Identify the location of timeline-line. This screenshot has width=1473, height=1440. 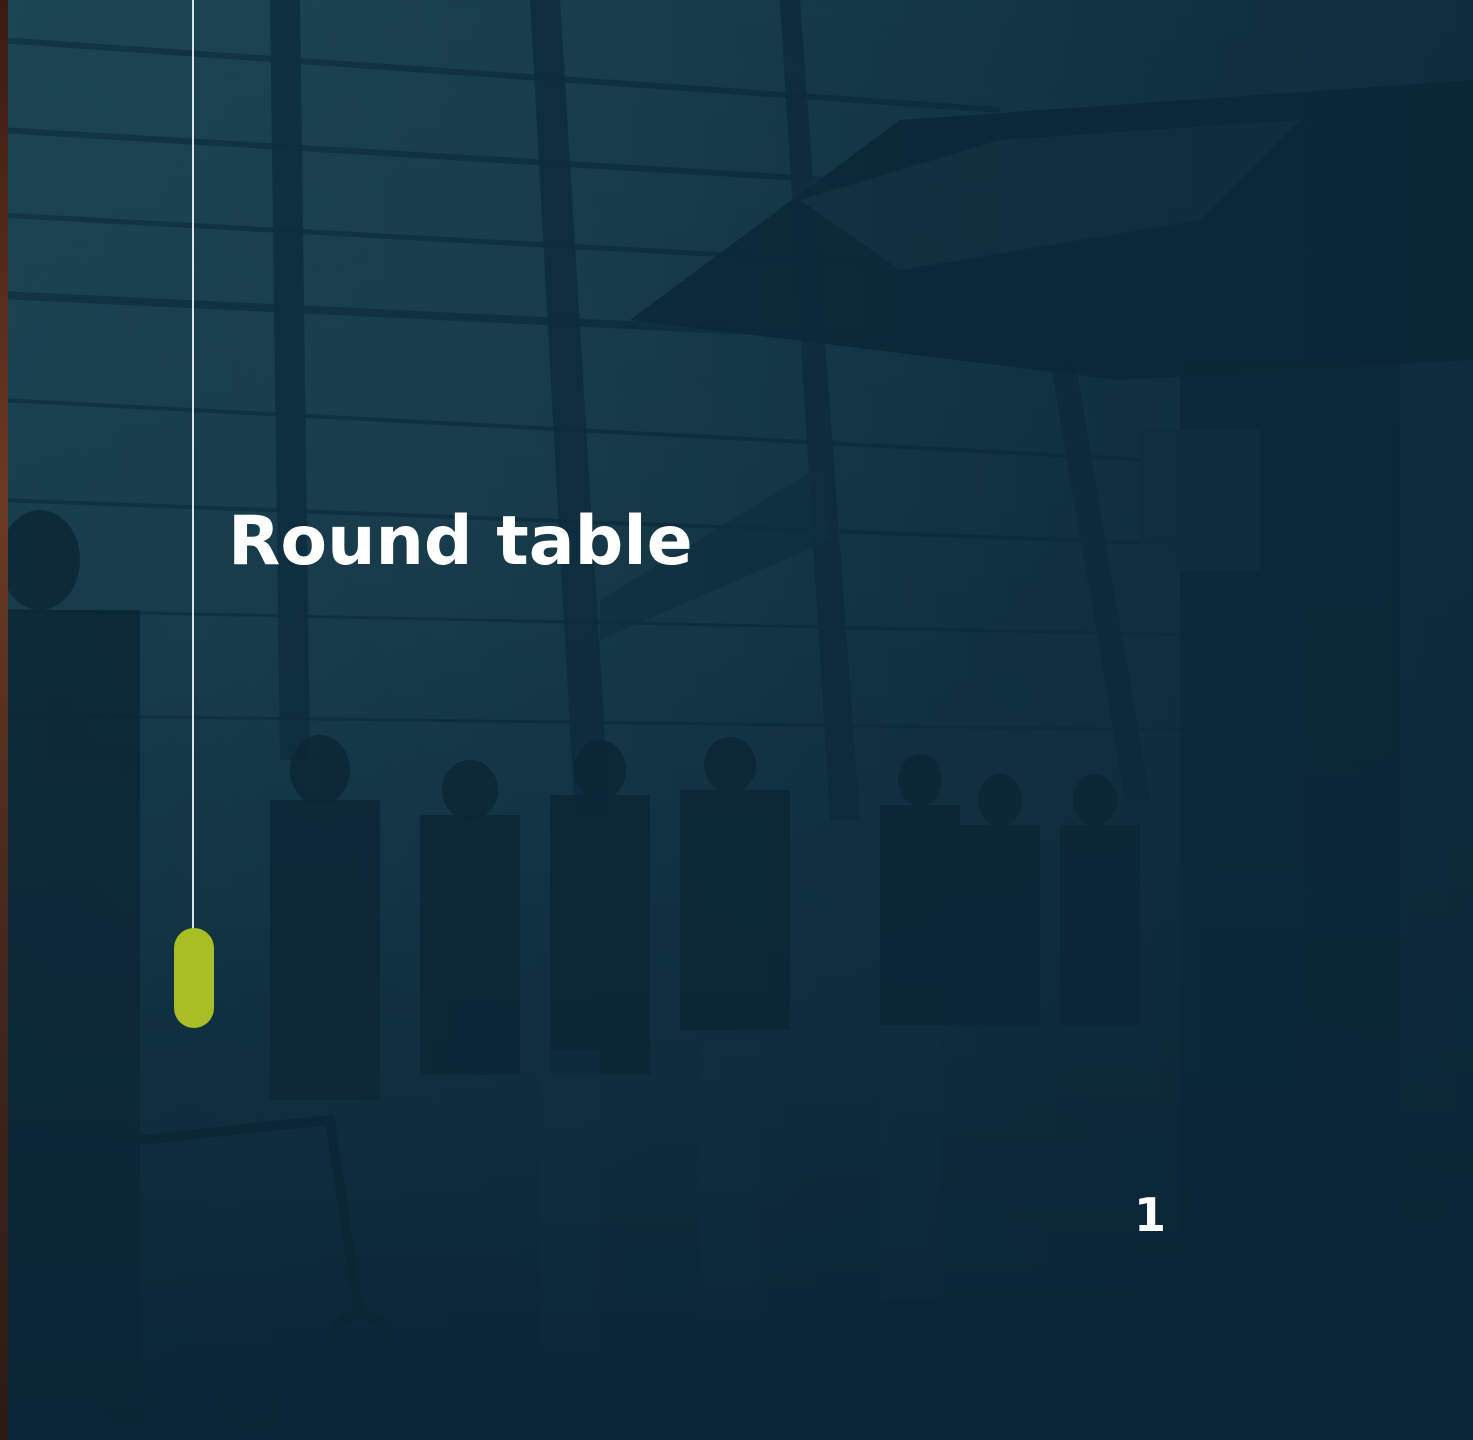
(193, 465).